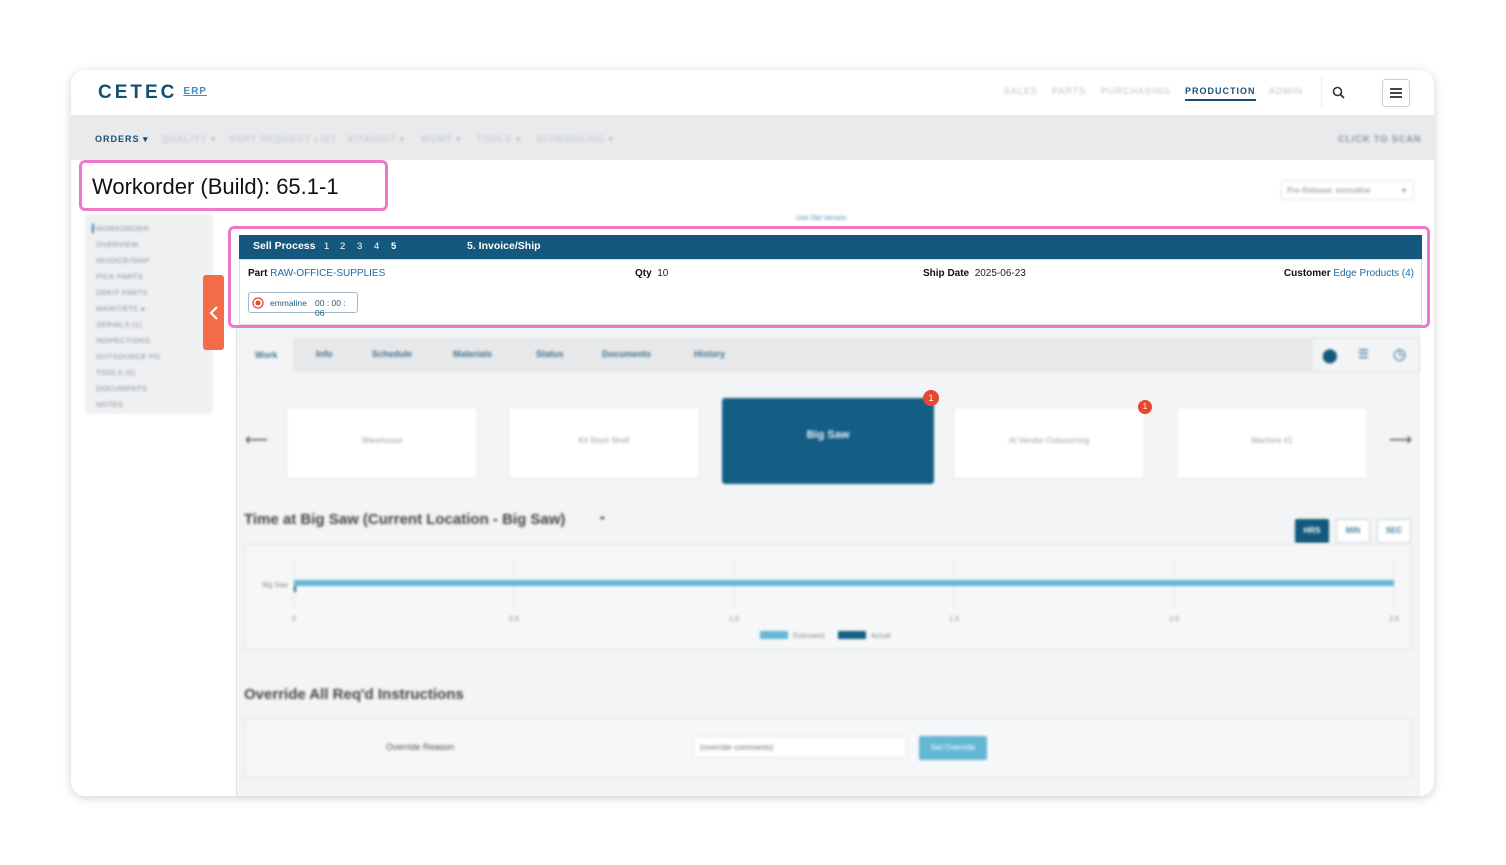  Describe the element at coordinates (266, 355) in the screenshot. I see `tab-work: Work` at that location.